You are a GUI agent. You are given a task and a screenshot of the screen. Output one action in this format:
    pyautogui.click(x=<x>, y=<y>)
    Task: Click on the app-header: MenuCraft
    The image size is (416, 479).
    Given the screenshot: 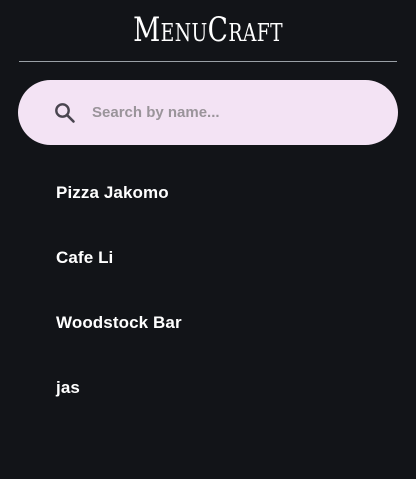 What is the action you would take?
    pyautogui.click(x=208, y=30)
    